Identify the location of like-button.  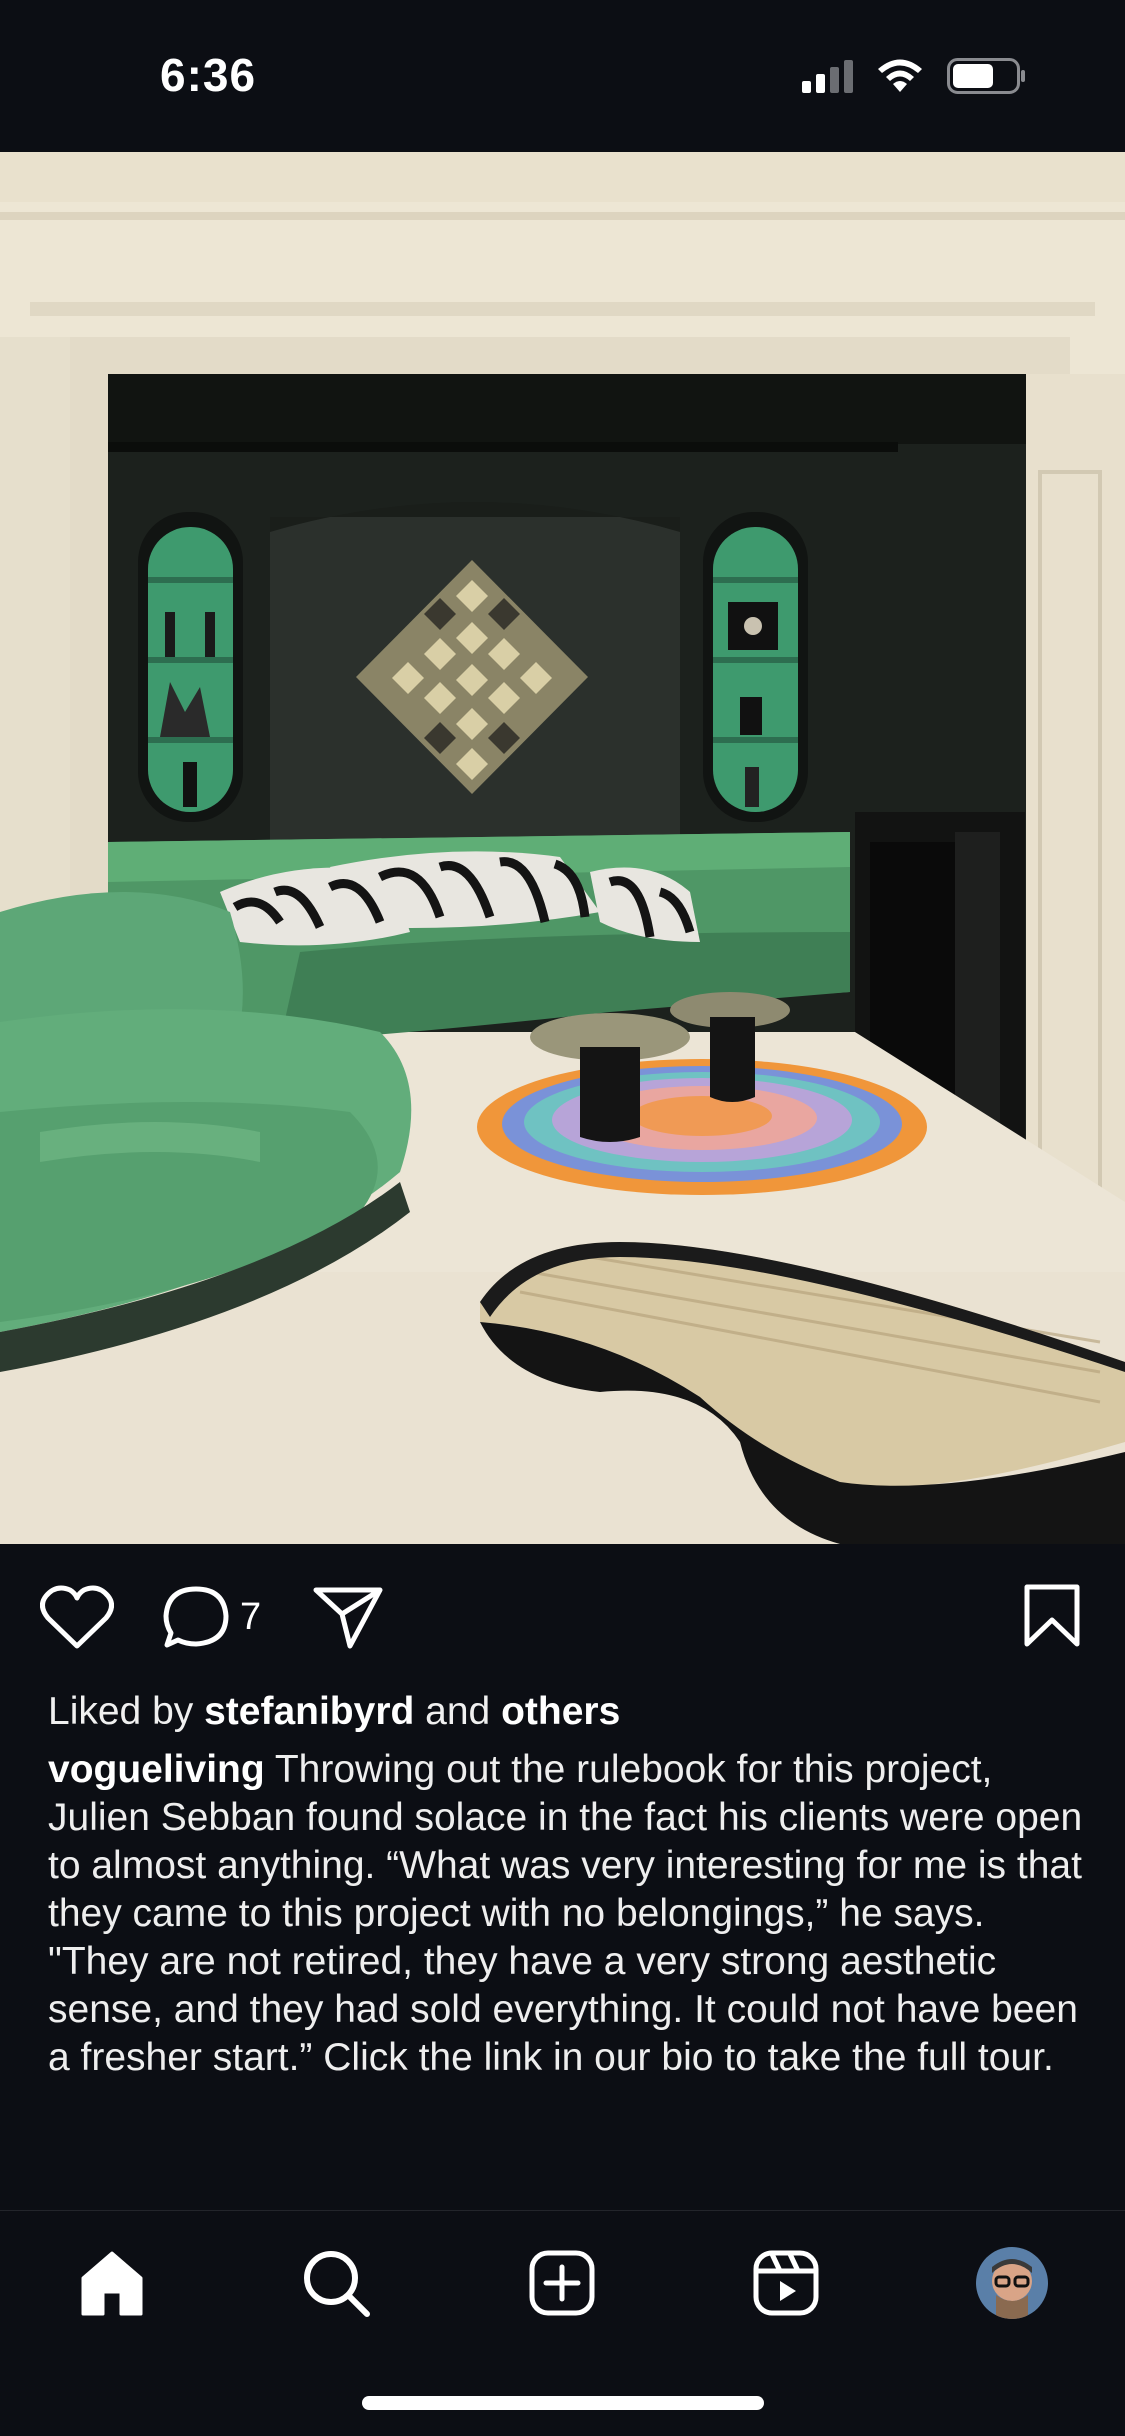
(77, 1617).